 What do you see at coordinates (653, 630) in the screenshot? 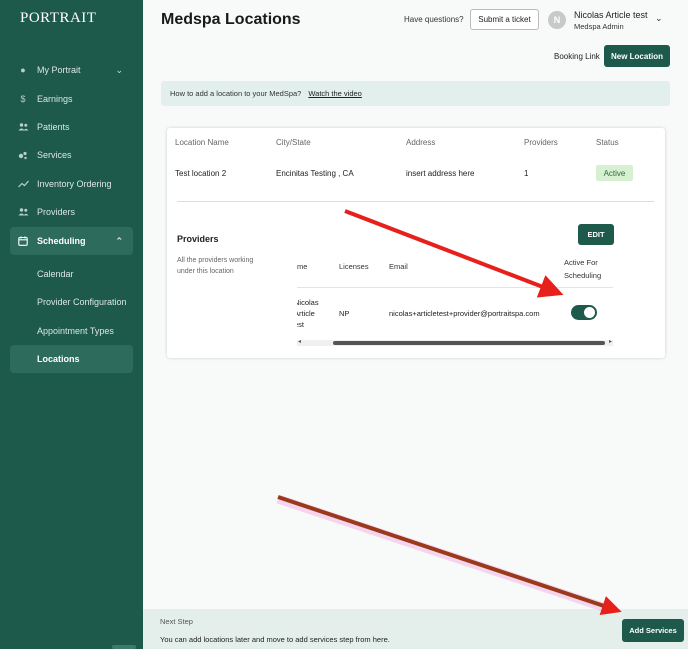
I see `add-services-button: Add Services` at bounding box center [653, 630].